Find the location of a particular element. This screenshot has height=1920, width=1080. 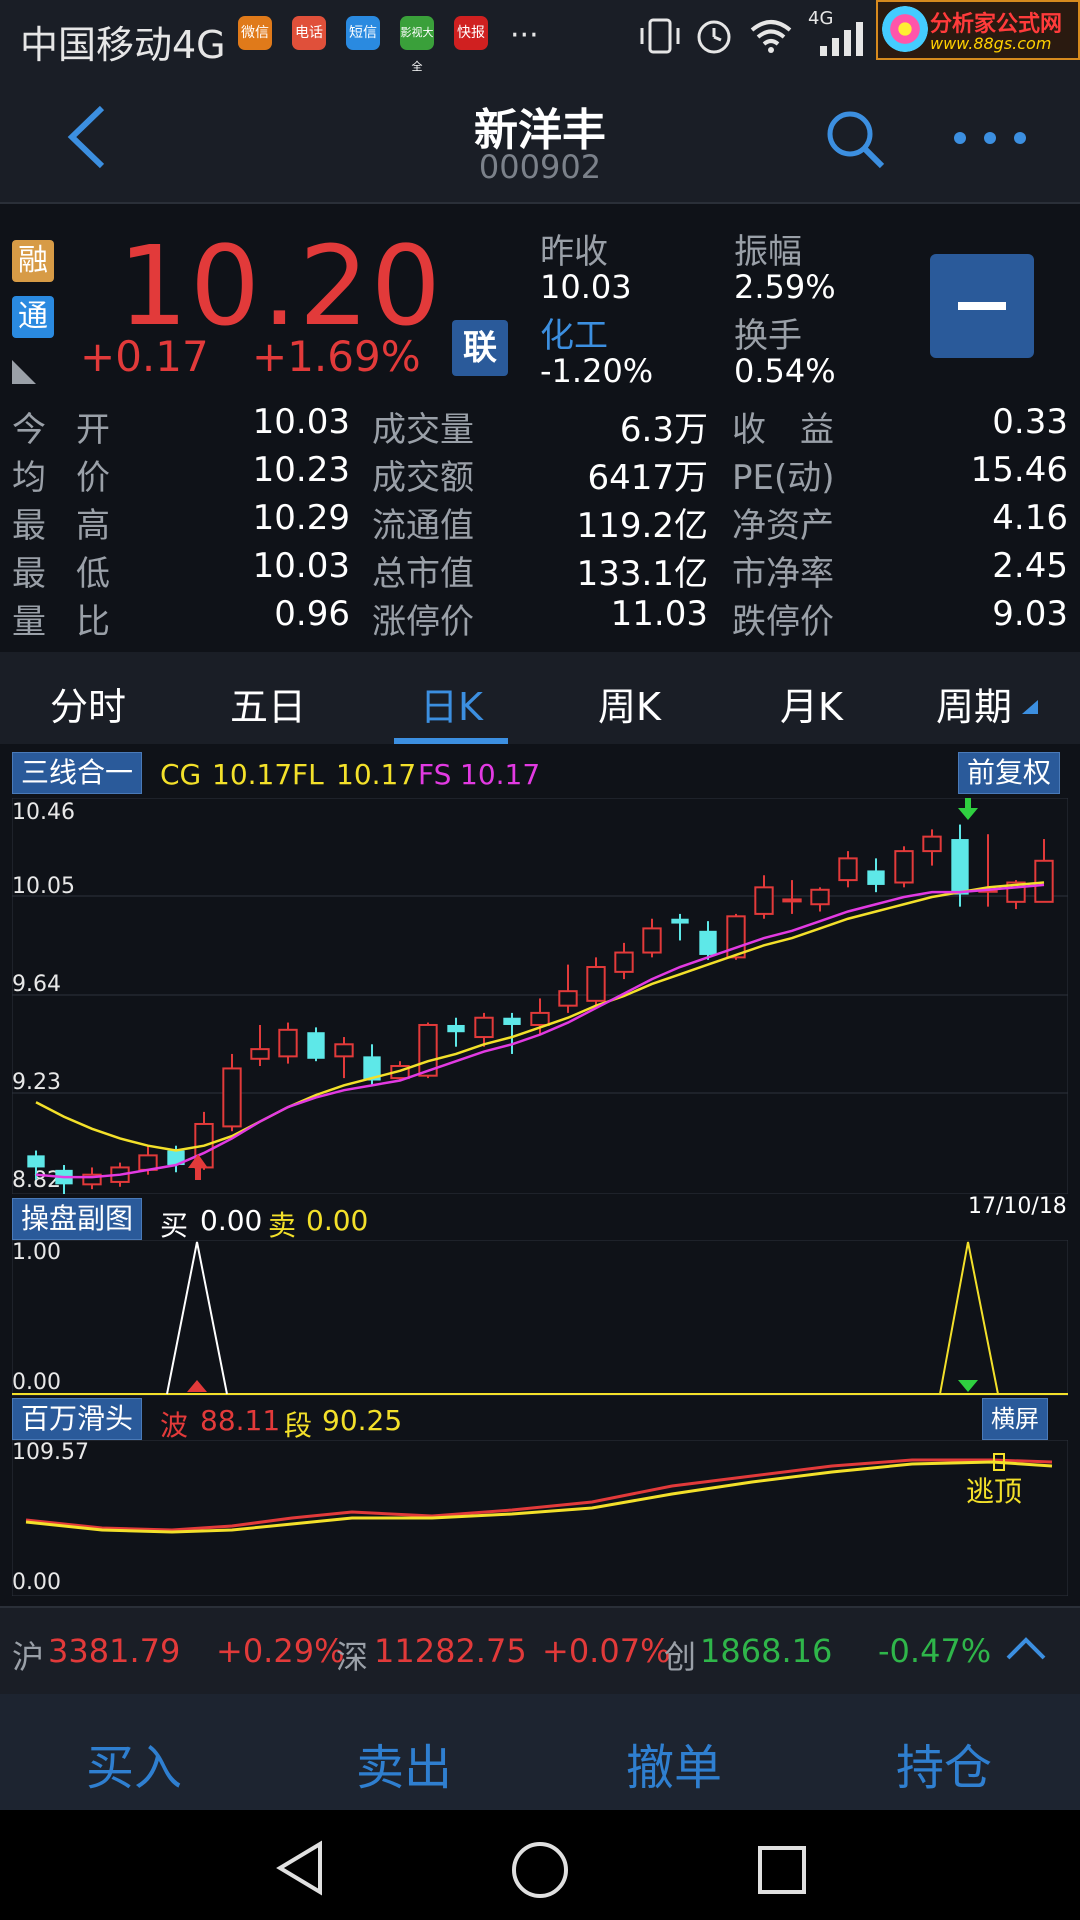

cg-value: 10.17 is located at coordinates (252, 774).